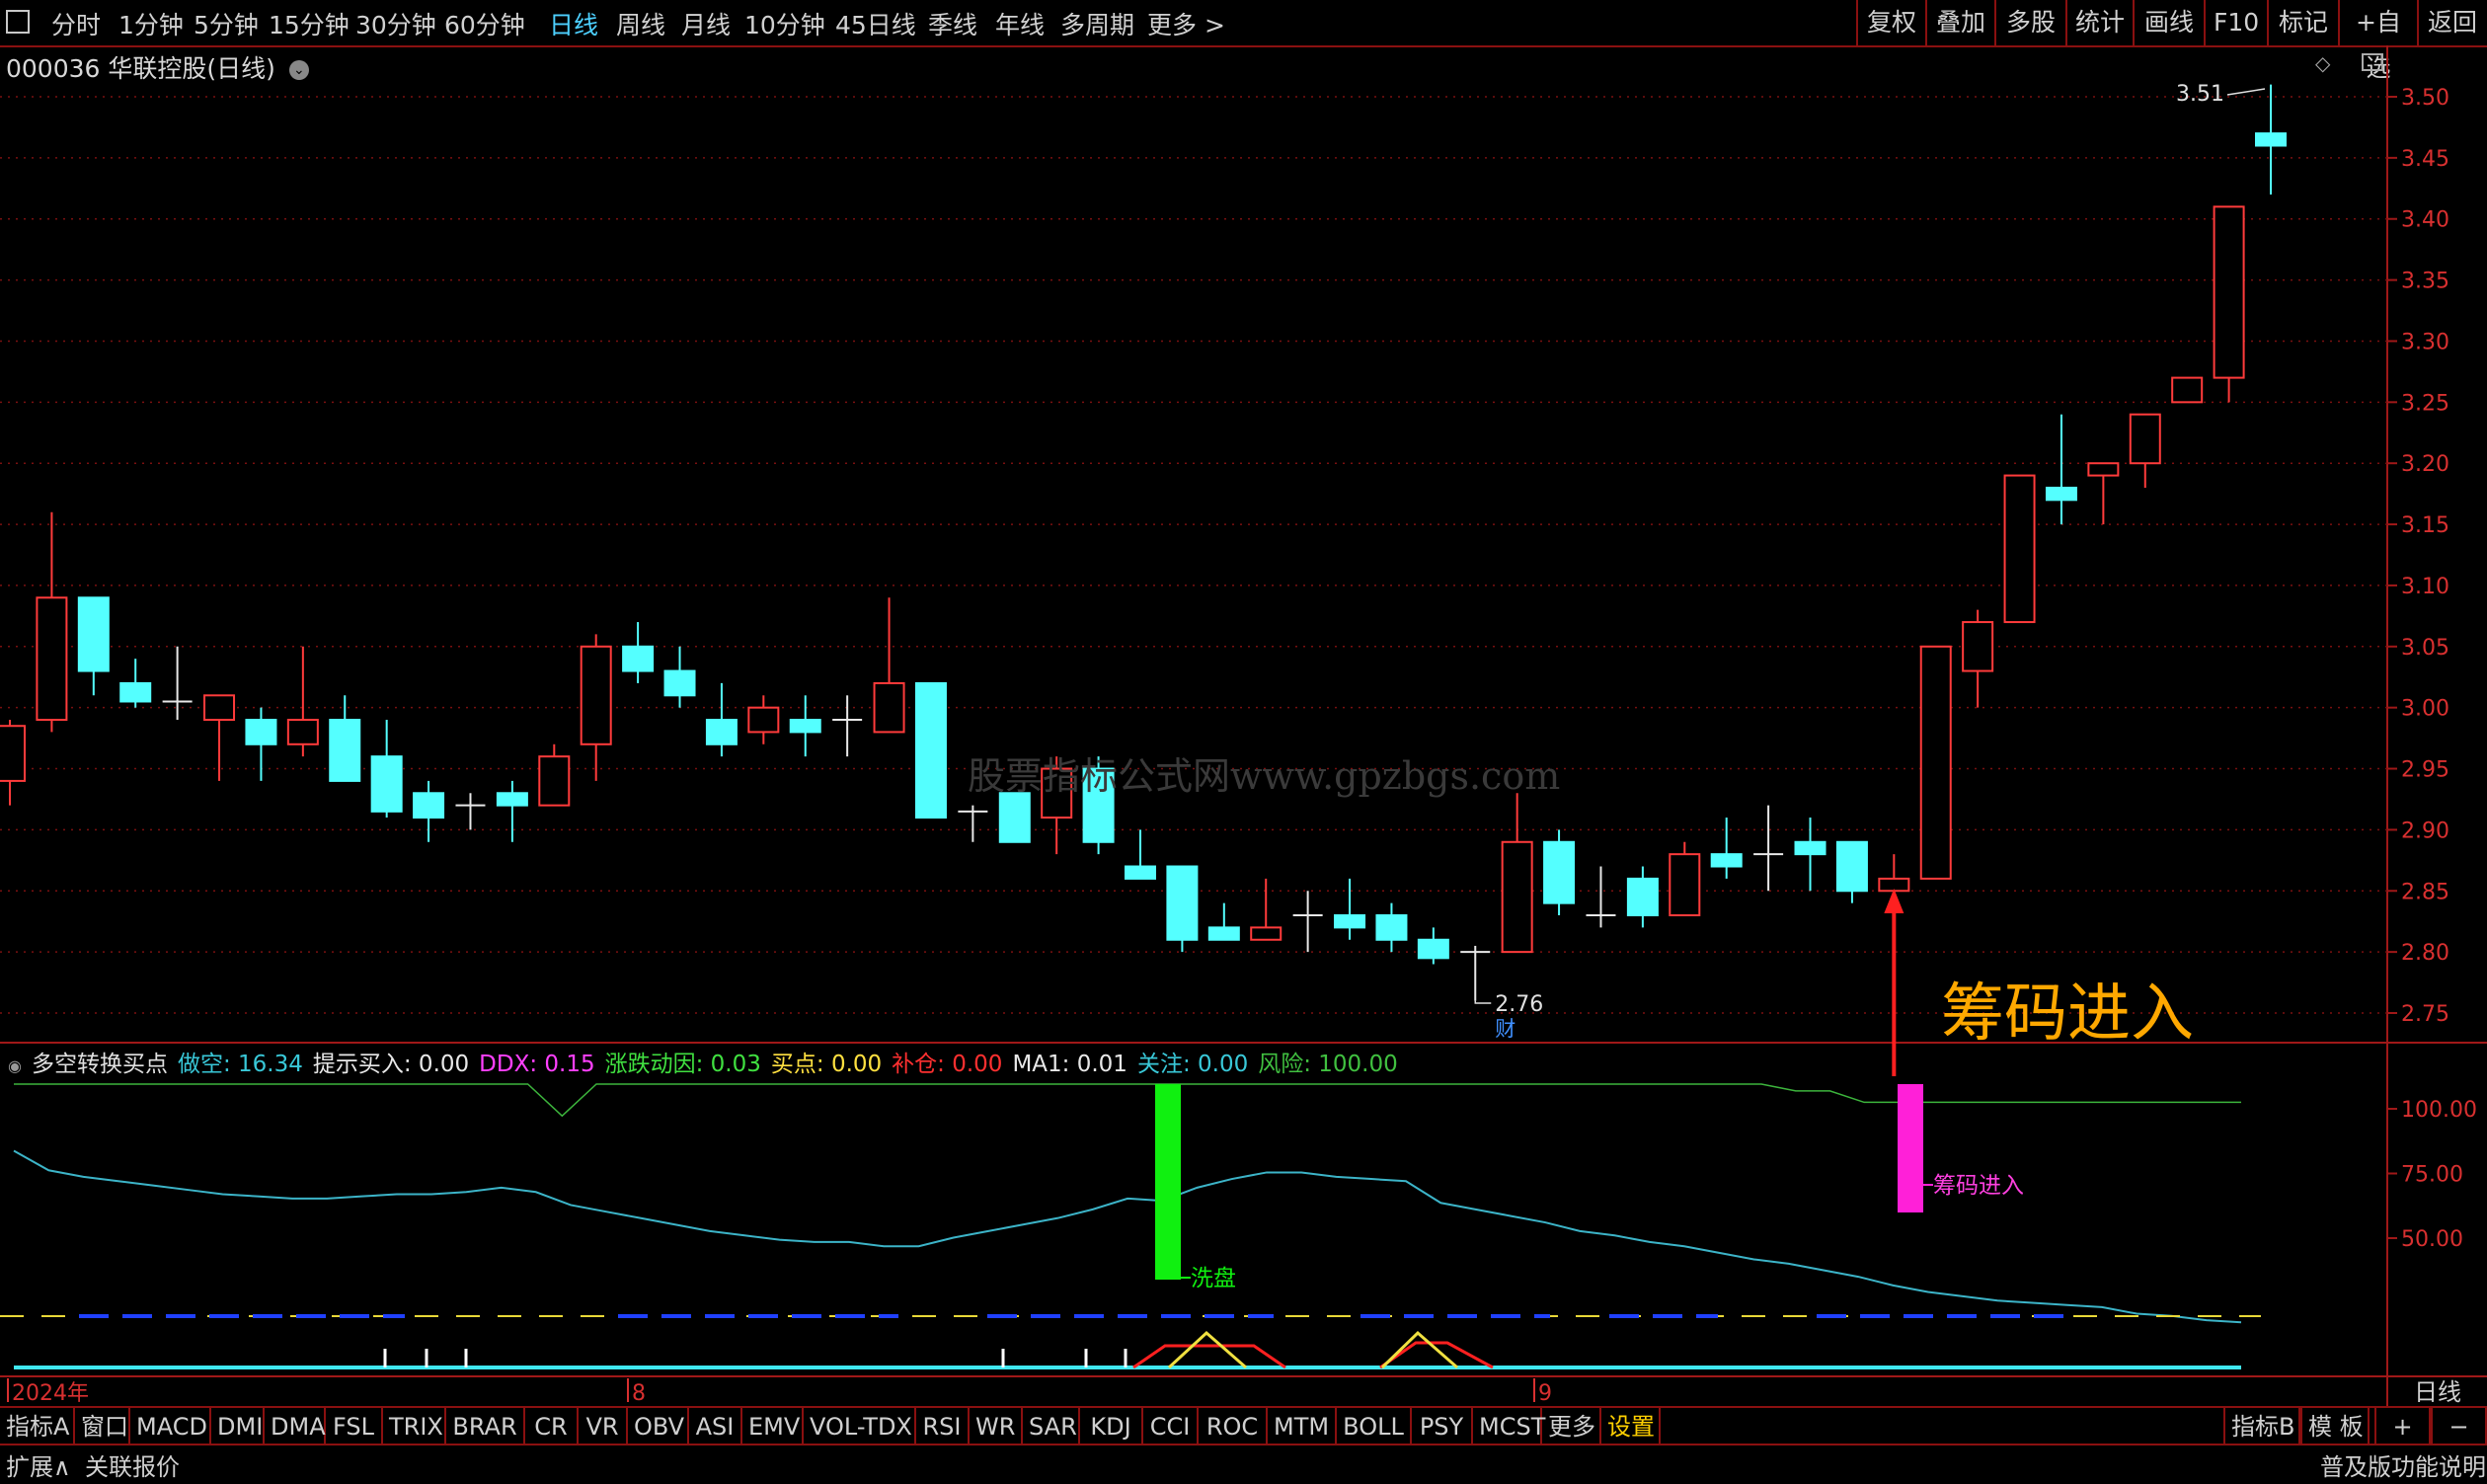  I want to click on low-price-label: 2.76, so click(1519, 1005).